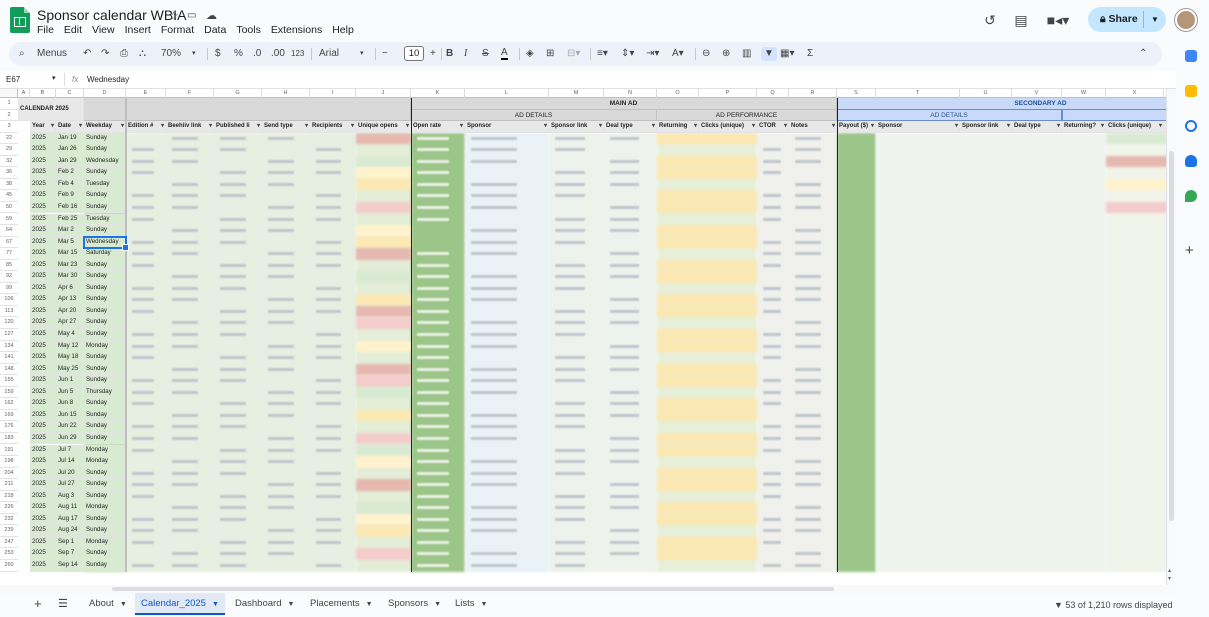 The image size is (1209, 617). What do you see at coordinates (70, 346) in the screenshot?
I see `data-cell: May 12` at bounding box center [70, 346].